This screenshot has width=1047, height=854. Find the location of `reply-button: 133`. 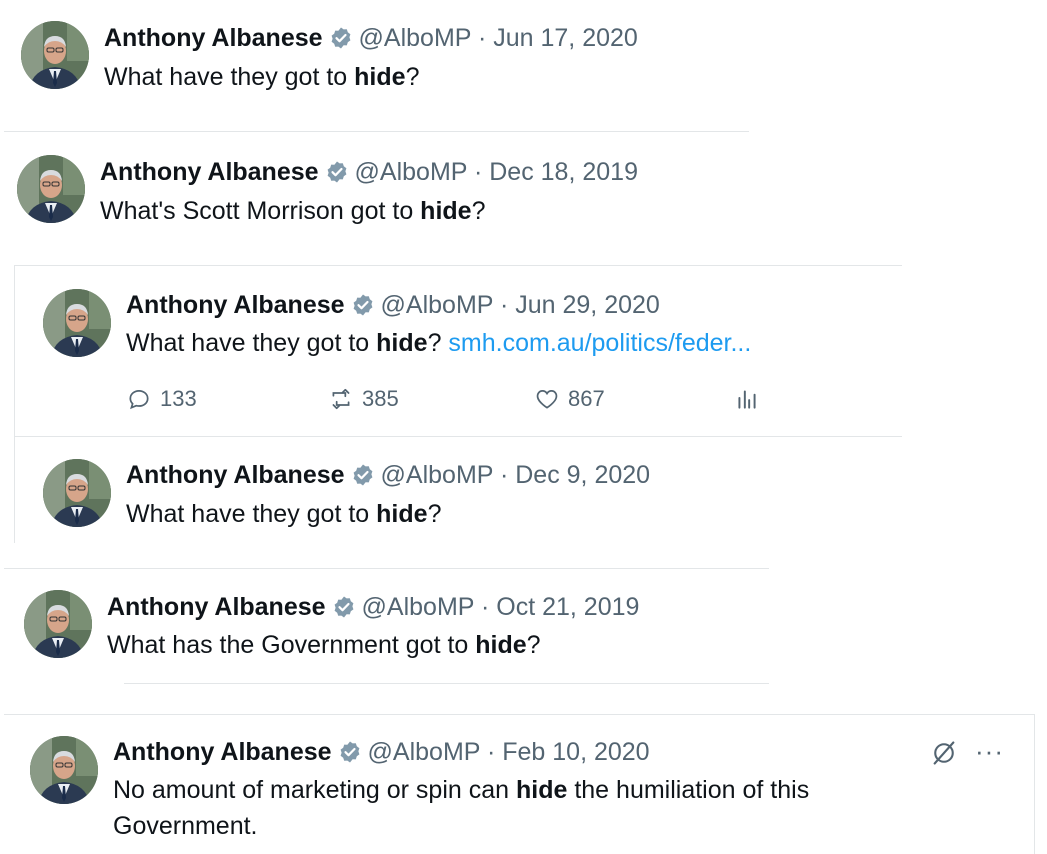

reply-button: 133 is located at coordinates (161, 399).